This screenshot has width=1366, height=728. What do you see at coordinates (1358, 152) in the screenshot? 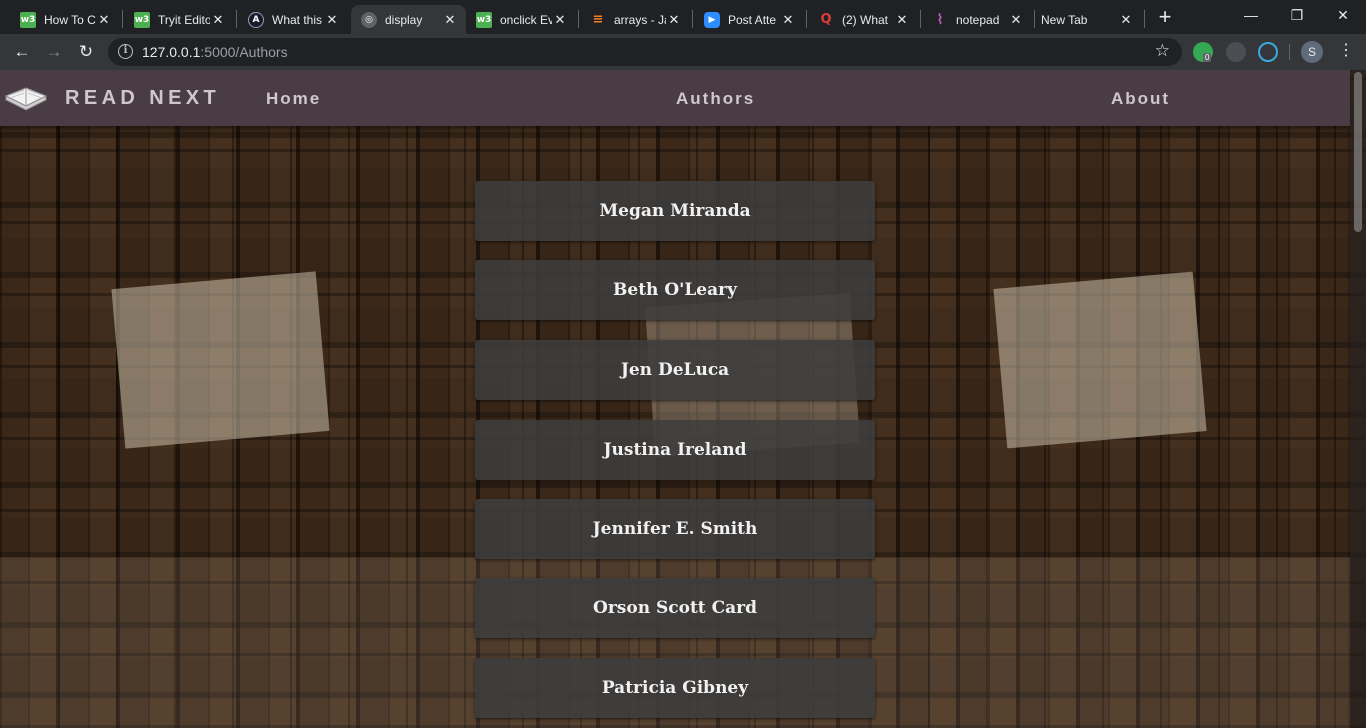
I see `scrollbar-thumb` at bounding box center [1358, 152].